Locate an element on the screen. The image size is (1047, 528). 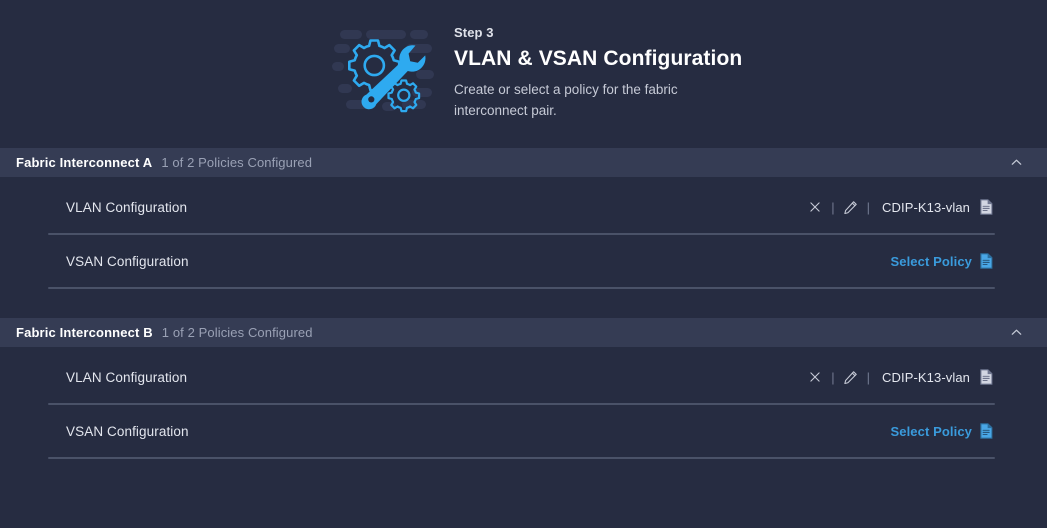
page-title: VLAN & VSAN Configuration is located at coordinates (598, 58).